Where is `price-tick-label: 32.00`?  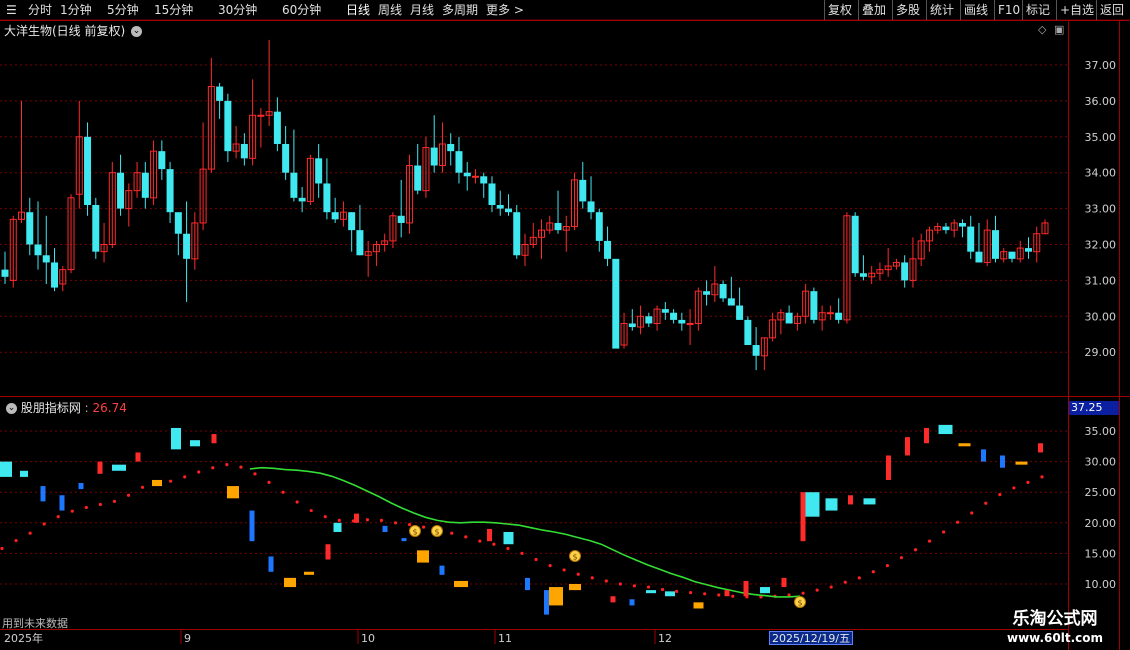 price-tick-label: 32.00 is located at coordinates (1101, 245).